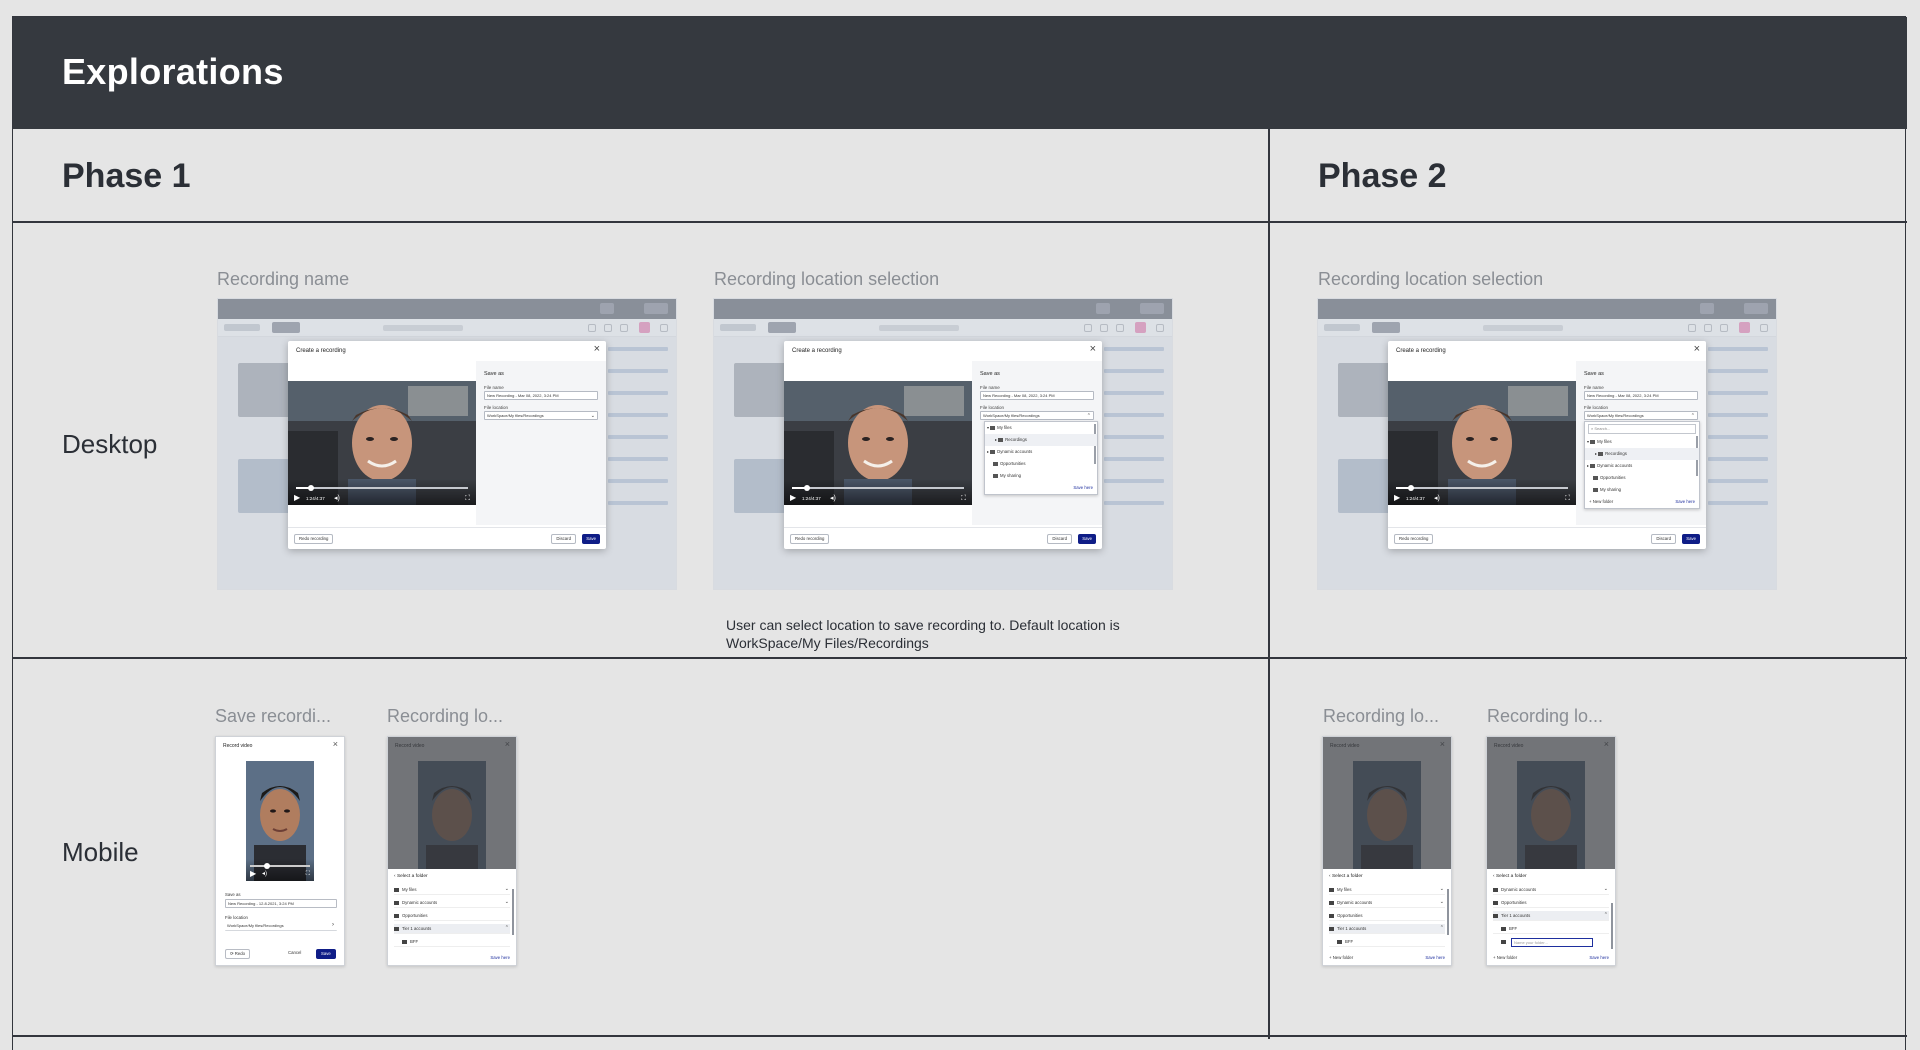 The height and width of the screenshot is (1050, 1920). What do you see at coordinates (1551, 803) in the screenshot?
I see `dim-overlay` at bounding box center [1551, 803].